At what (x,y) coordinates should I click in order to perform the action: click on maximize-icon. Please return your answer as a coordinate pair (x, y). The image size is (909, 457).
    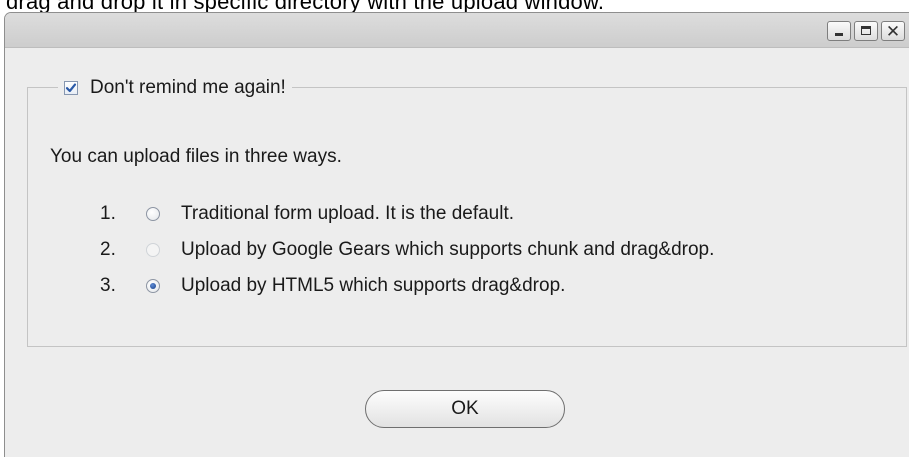
    Looking at the image, I should click on (866, 31).